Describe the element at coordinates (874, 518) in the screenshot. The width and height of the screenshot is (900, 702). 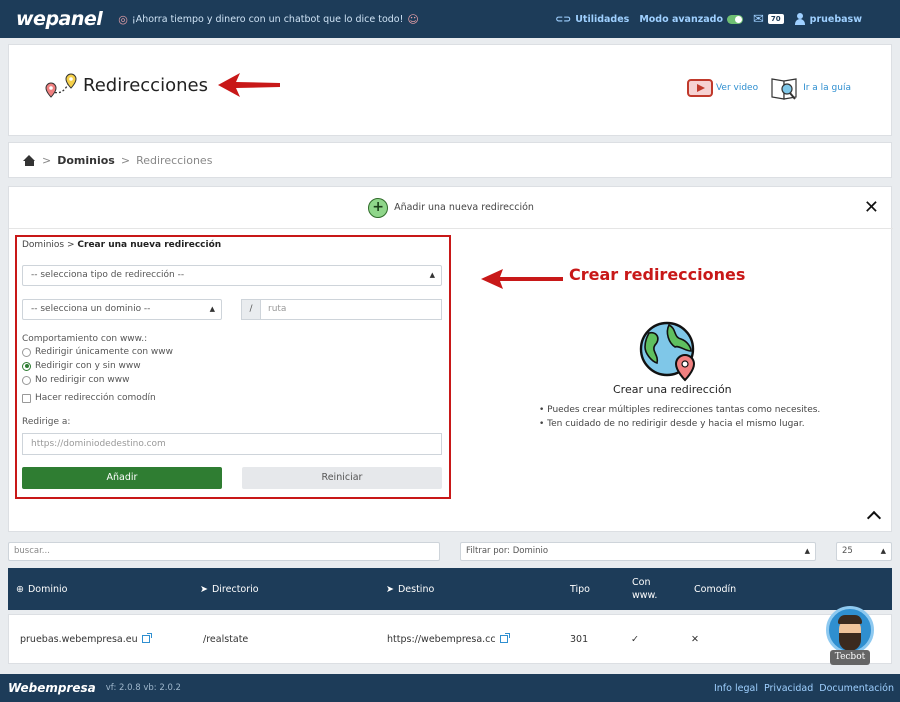
I see `chevron-up-icon` at that location.